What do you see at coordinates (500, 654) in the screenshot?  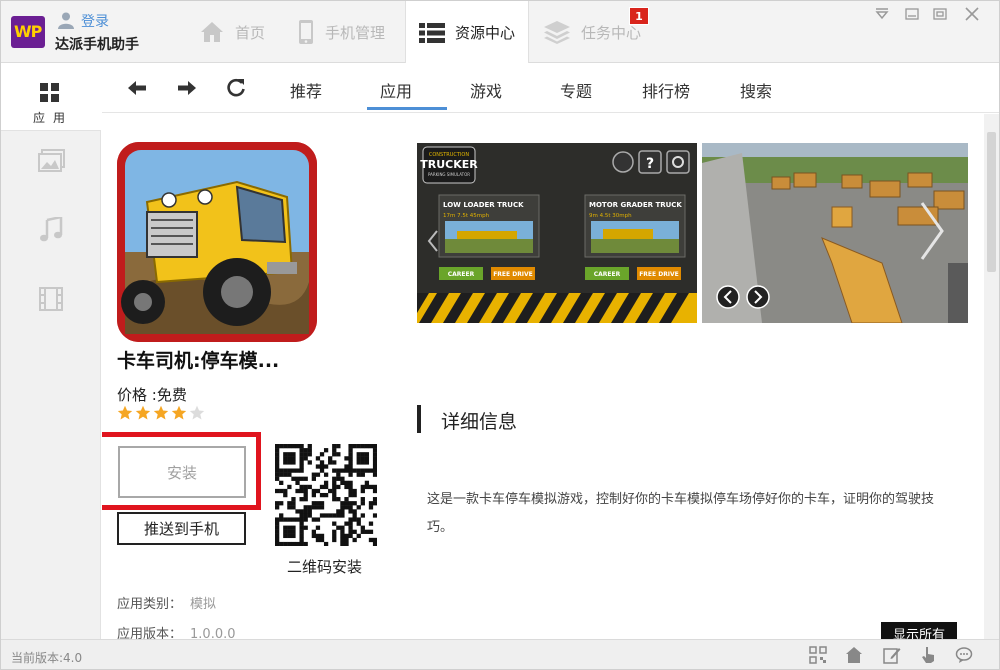 I see `status-bar: 当前版本:4.0` at bounding box center [500, 654].